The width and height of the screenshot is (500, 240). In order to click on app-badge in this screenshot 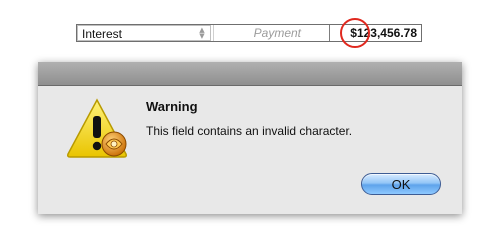, I will do `click(114, 144)`.